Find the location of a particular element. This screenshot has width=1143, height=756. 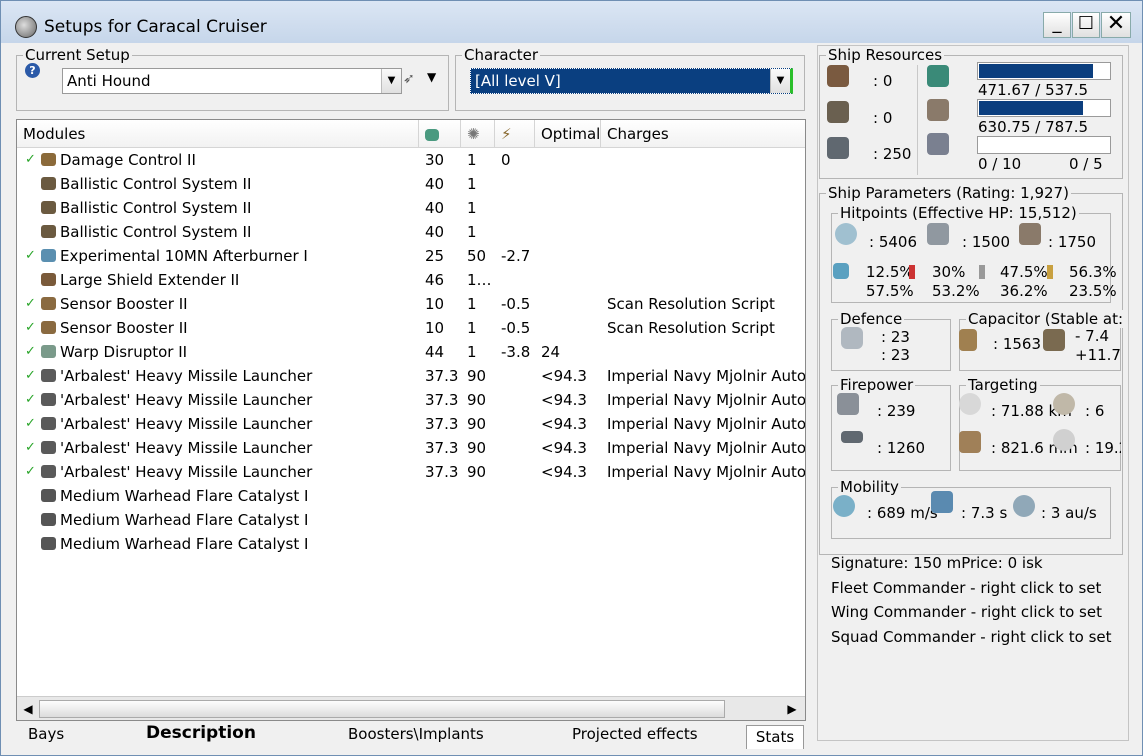

tab-description: Description is located at coordinates (201, 733).